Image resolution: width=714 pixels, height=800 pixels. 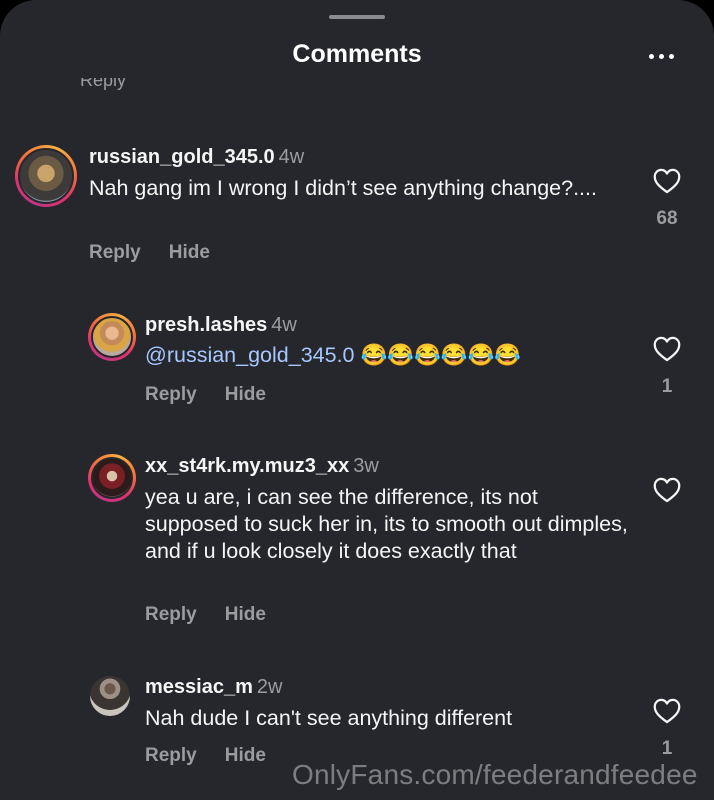 I want to click on comment-meta: xx_st4rk.my.muz3_xx 3w, so click(x=262, y=466).